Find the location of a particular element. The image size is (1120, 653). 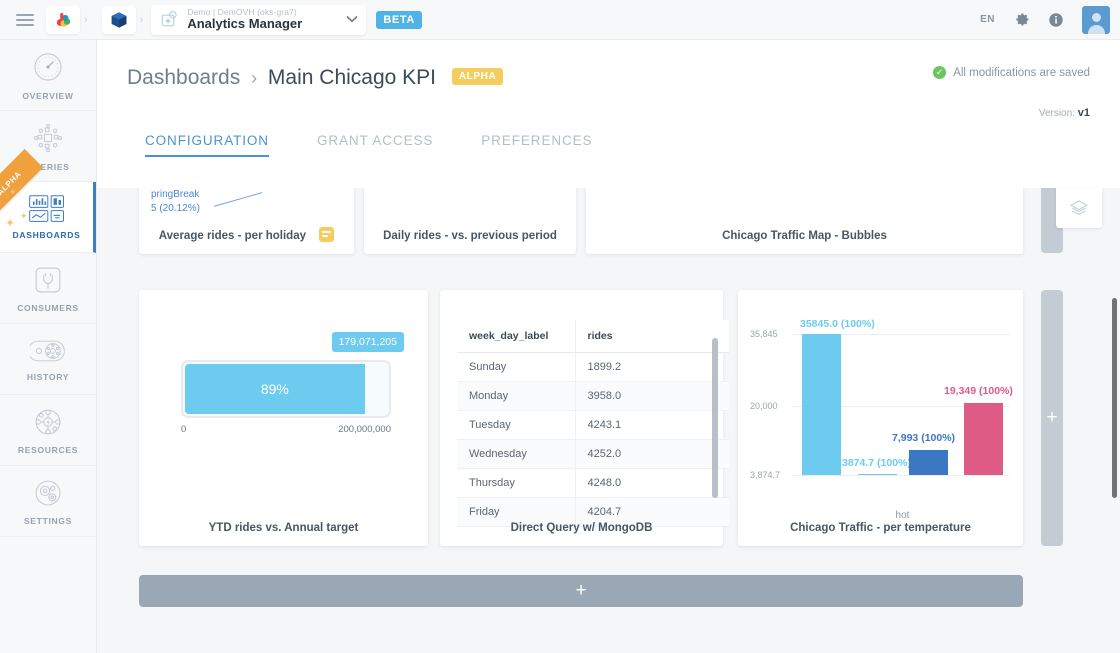

table-row: Monday 3958.0 is located at coordinates (593, 396).